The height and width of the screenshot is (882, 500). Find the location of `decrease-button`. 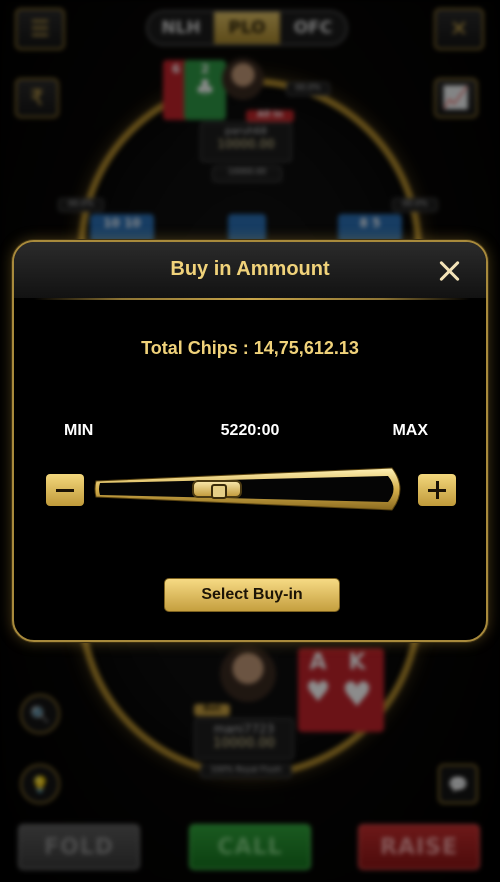

decrease-button is located at coordinates (65, 490).